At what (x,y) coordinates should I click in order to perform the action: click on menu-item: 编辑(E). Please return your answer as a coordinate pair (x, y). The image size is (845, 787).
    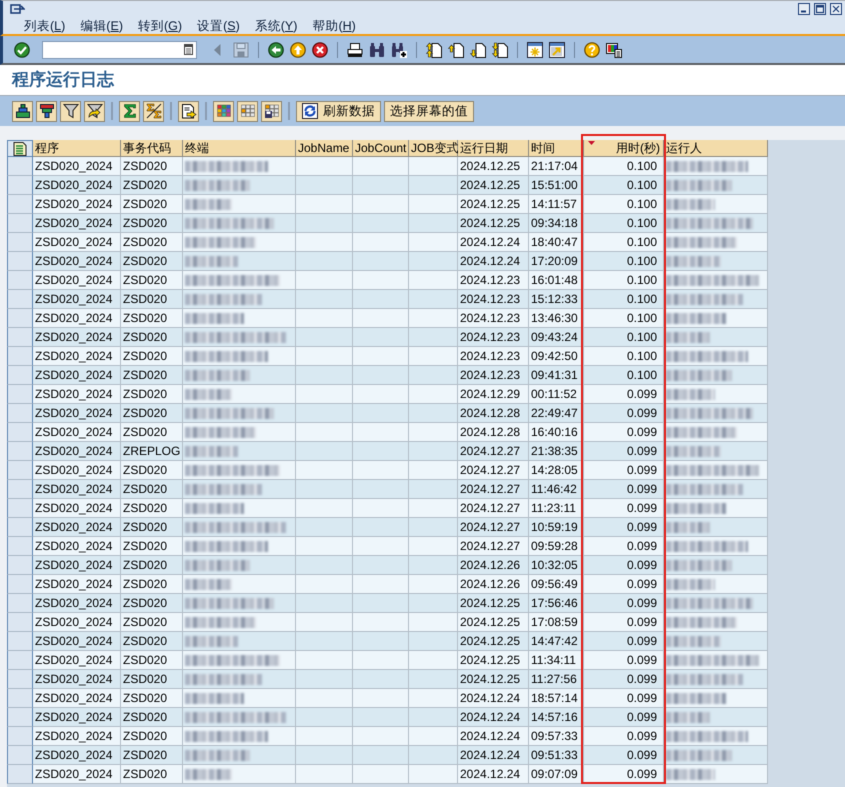
    Looking at the image, I should click on (101, 26).